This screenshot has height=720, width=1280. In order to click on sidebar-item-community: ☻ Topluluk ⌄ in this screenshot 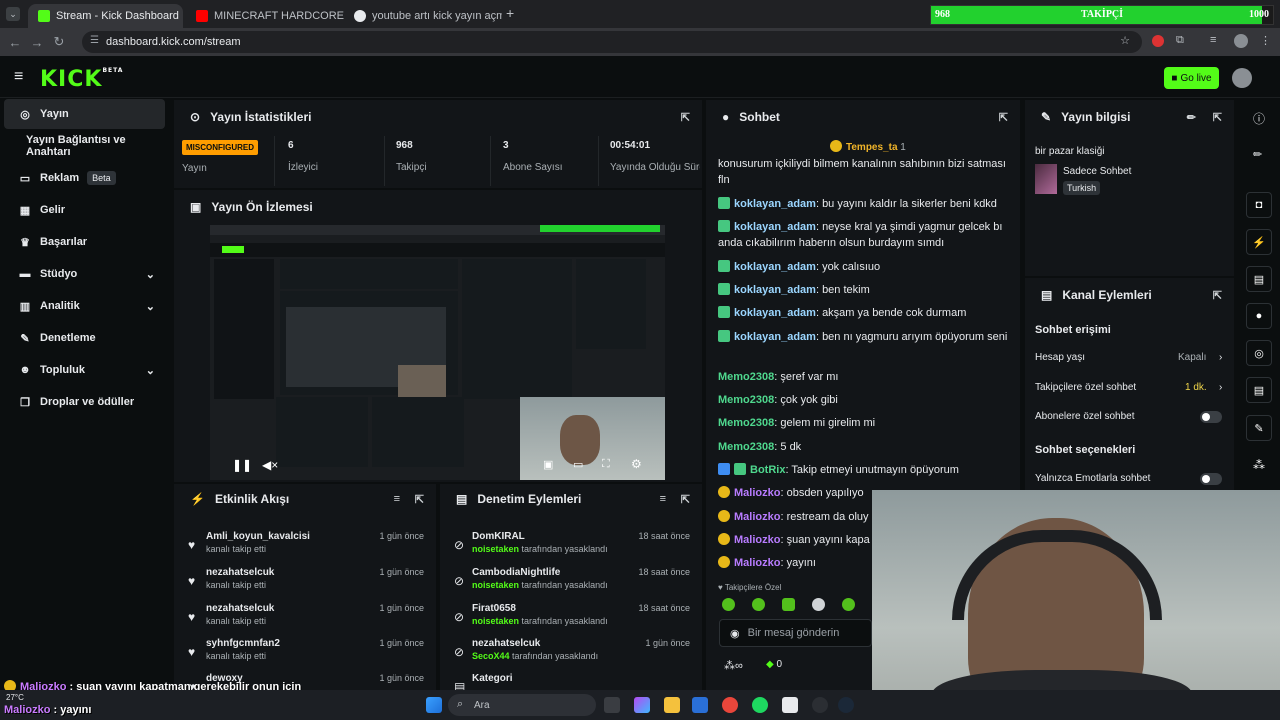, I will do `click(84, 370)`.